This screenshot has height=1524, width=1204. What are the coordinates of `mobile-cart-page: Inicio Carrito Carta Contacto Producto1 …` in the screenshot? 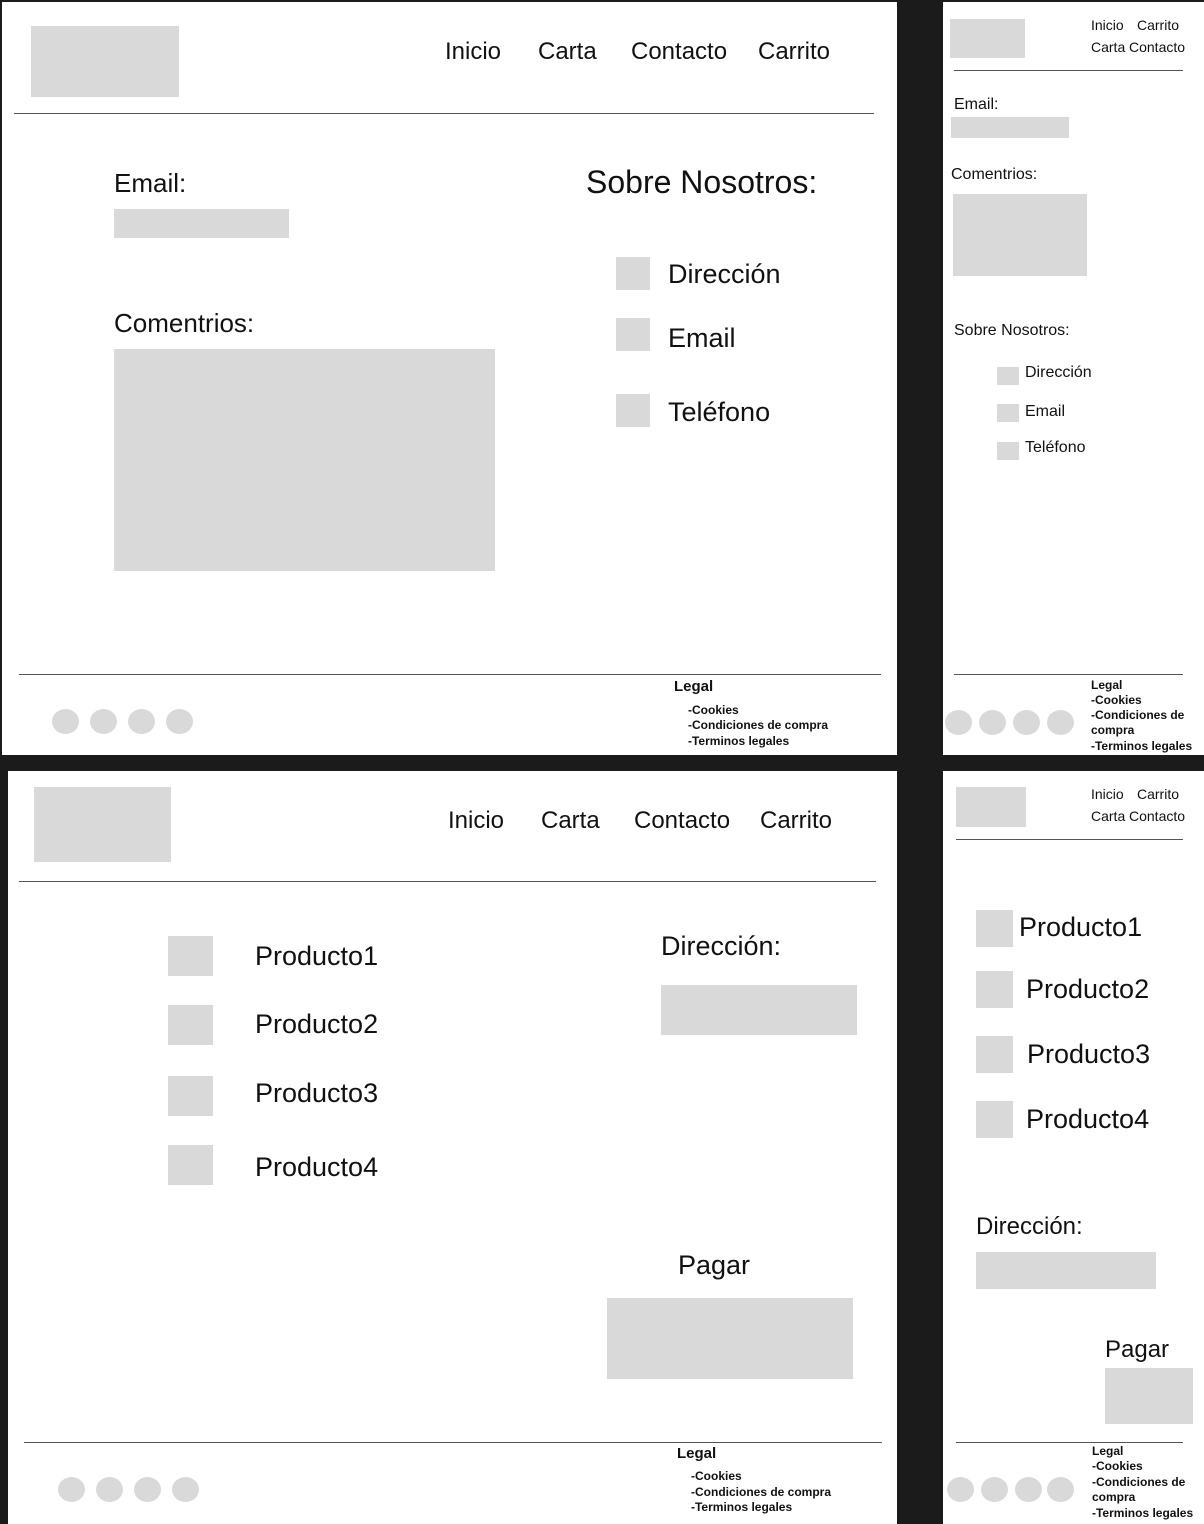 It's located at (1073, 1147).